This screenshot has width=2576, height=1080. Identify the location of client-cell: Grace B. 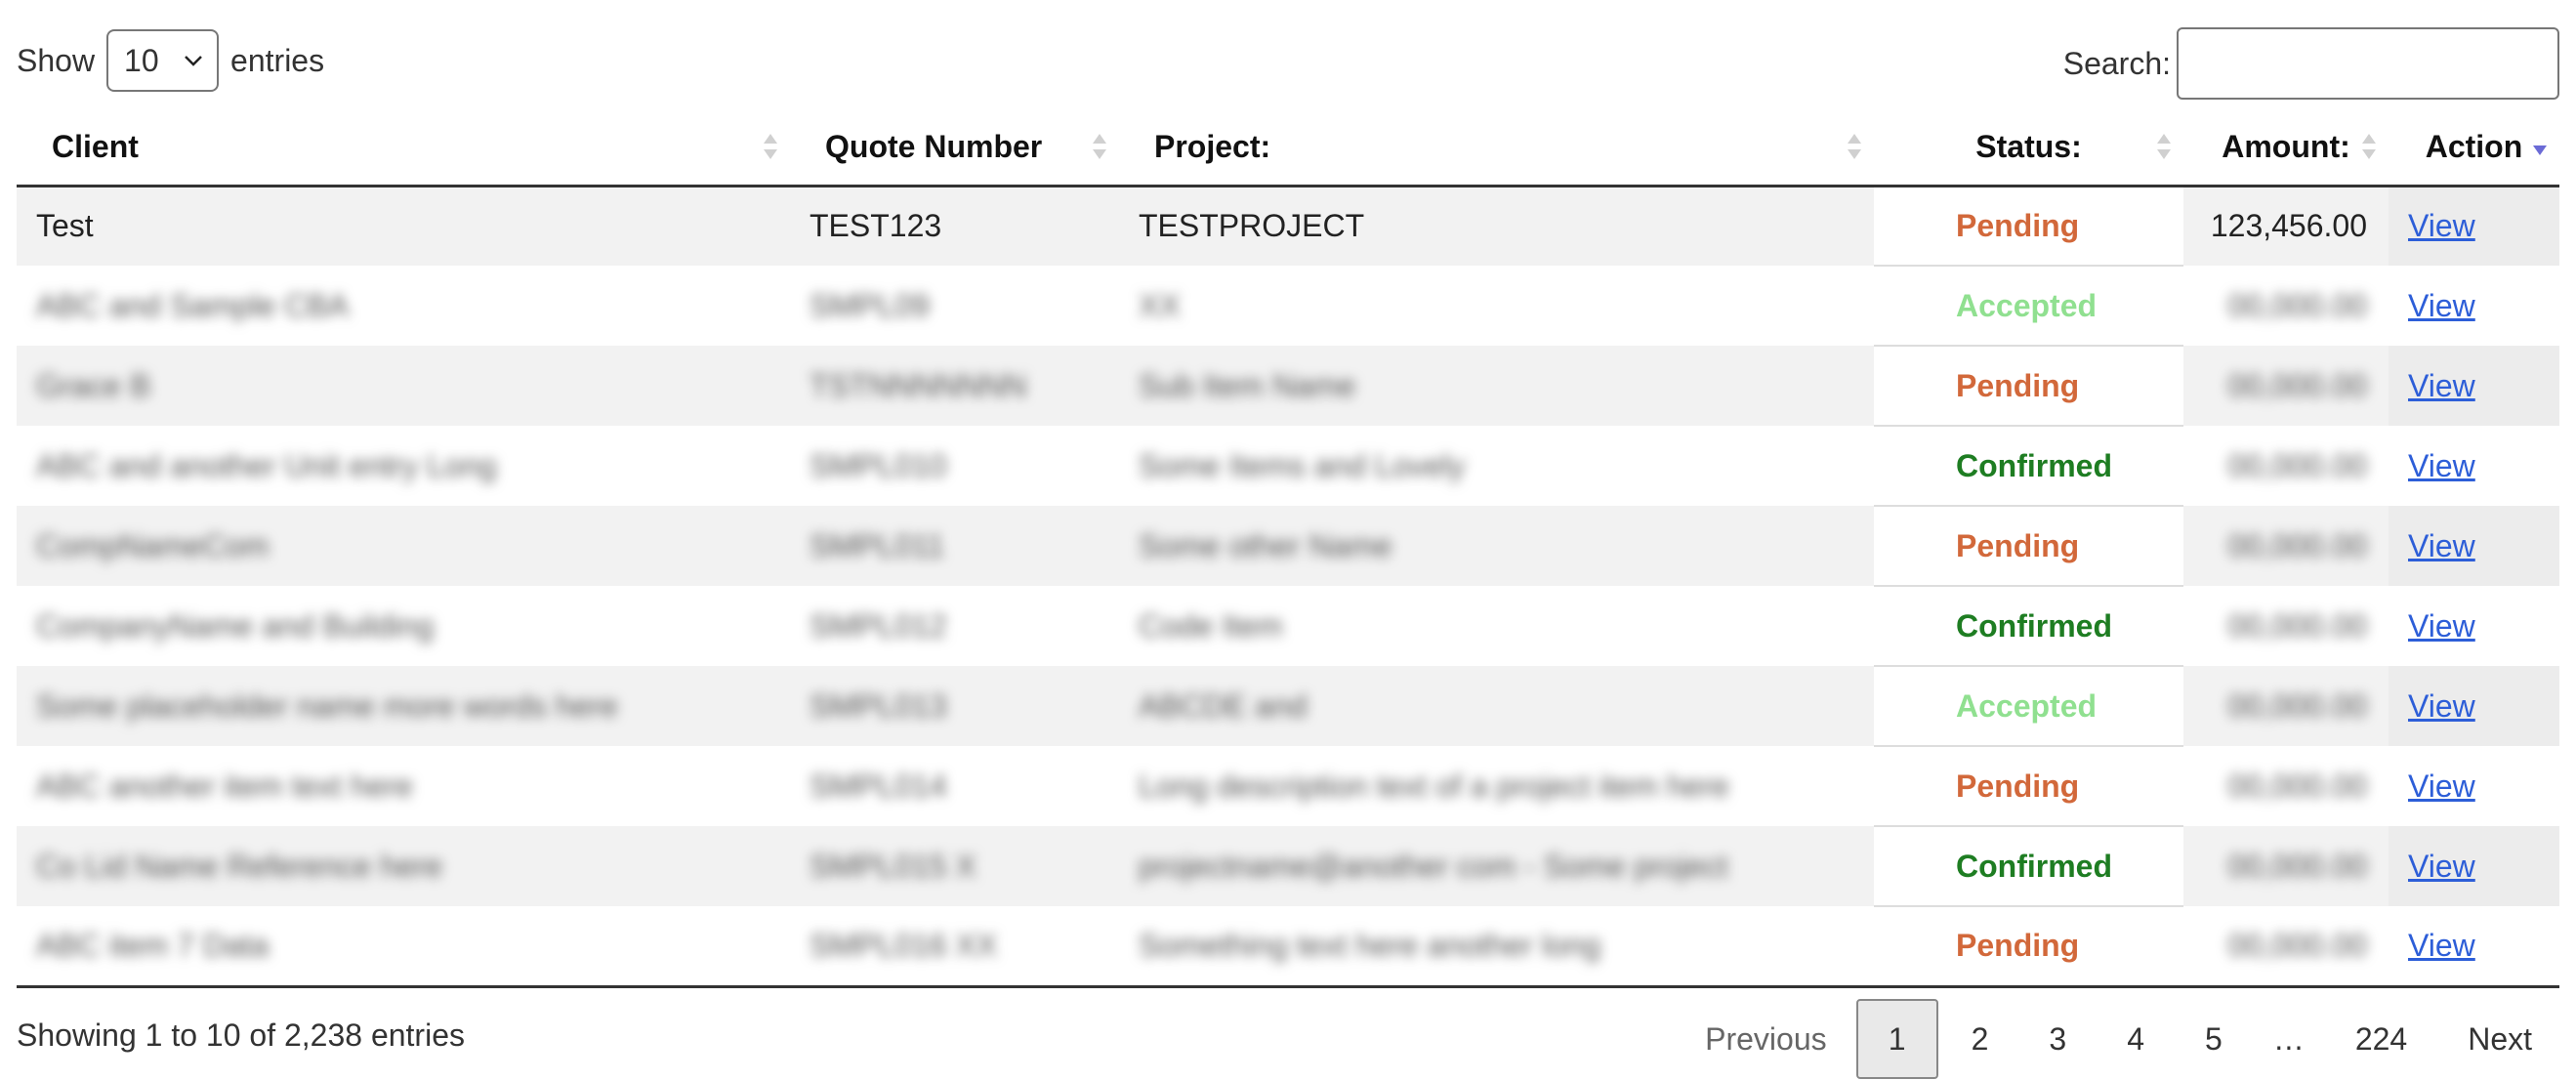
(404, 386).